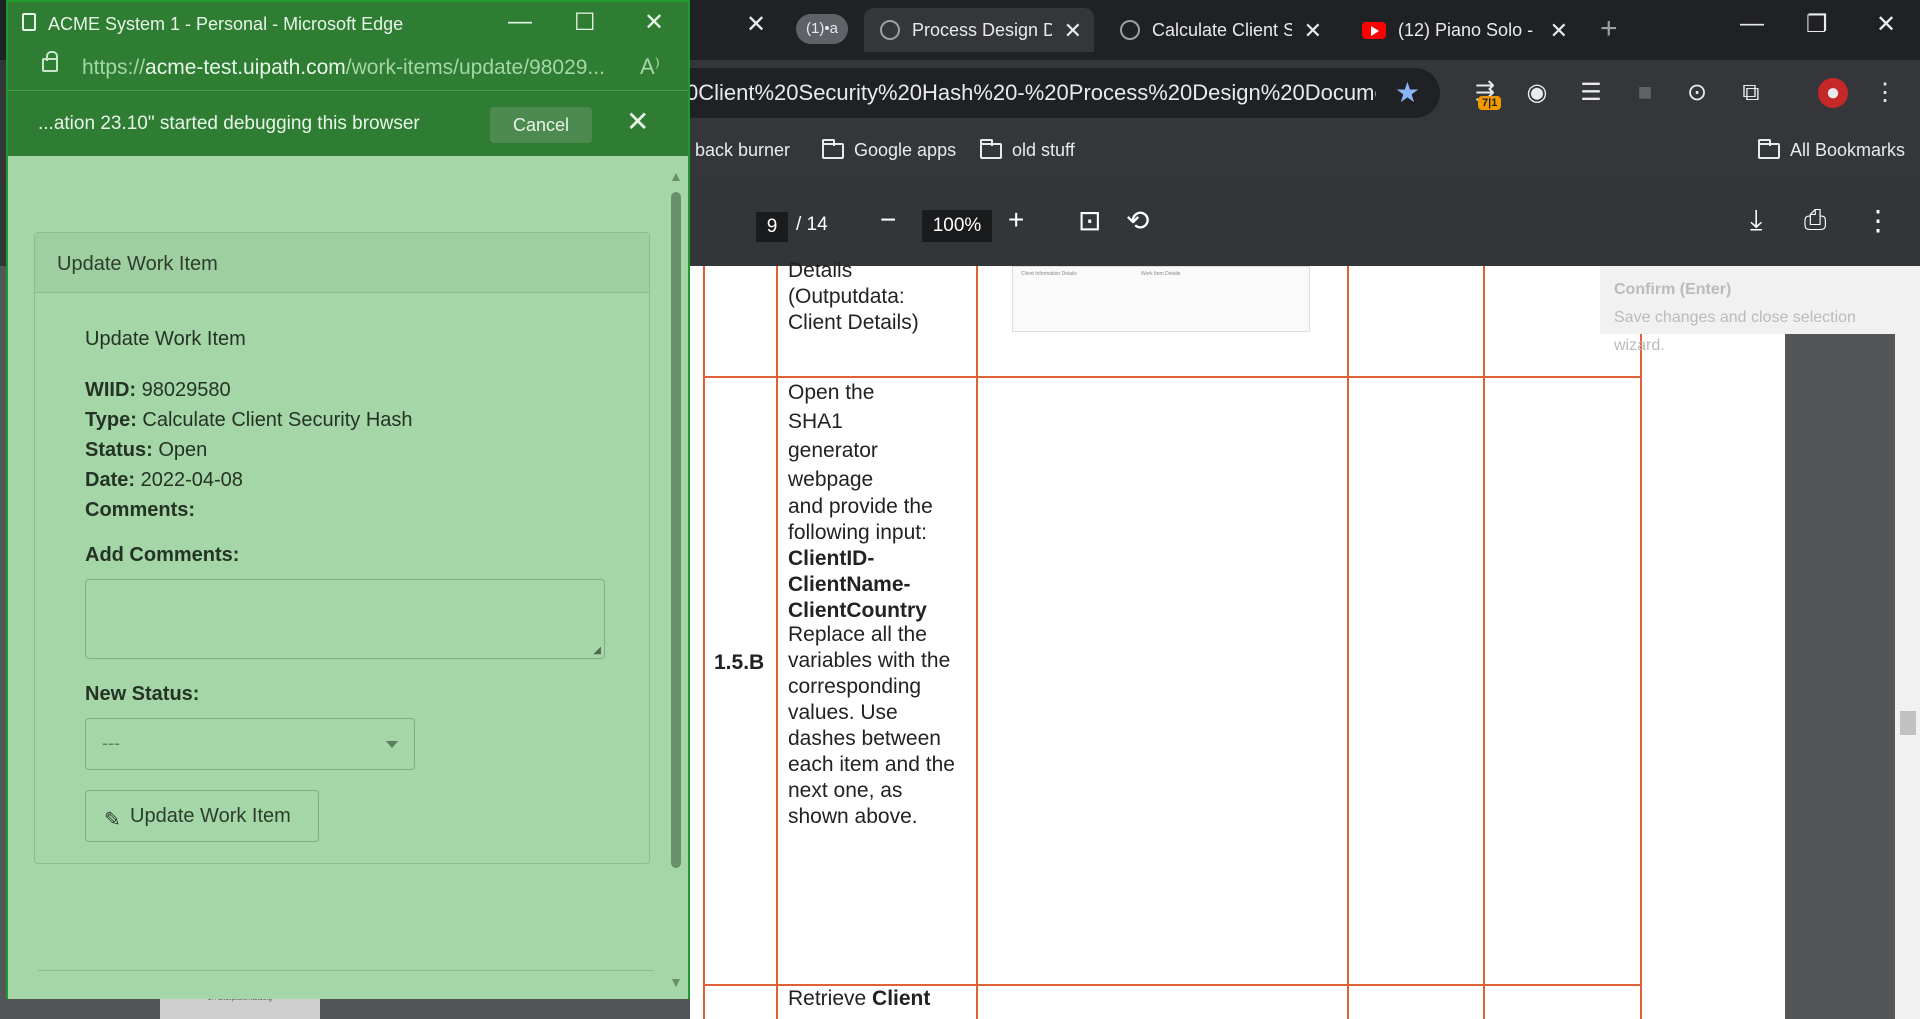 The image size is (1920, 1019). What do you see at coordinates (1089, 220) in the screenshot?
I see `fit-page-icon: ⊡` at bounding box center [1089, 220].